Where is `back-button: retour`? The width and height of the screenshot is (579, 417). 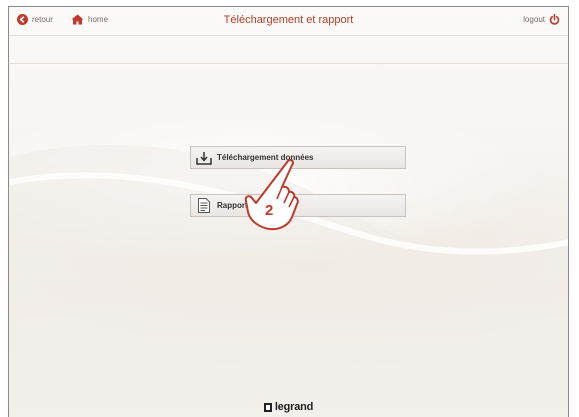
back-button: retour is located at coordinates (35, 19).